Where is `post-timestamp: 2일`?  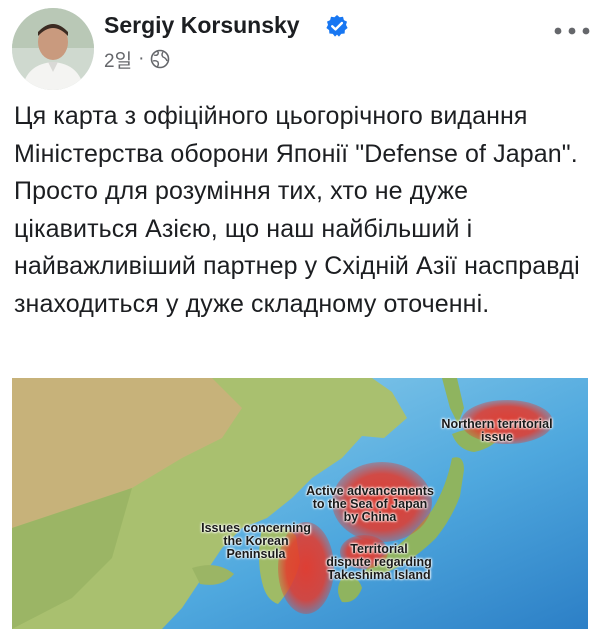
post-timestamp: 2일 is located at coordinates (118, 59).